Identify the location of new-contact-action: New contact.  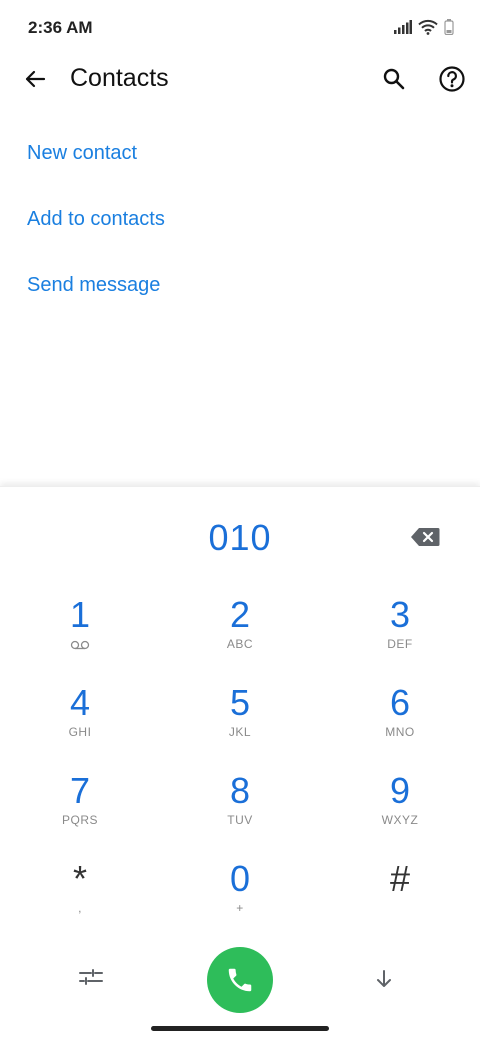
(240, 153).